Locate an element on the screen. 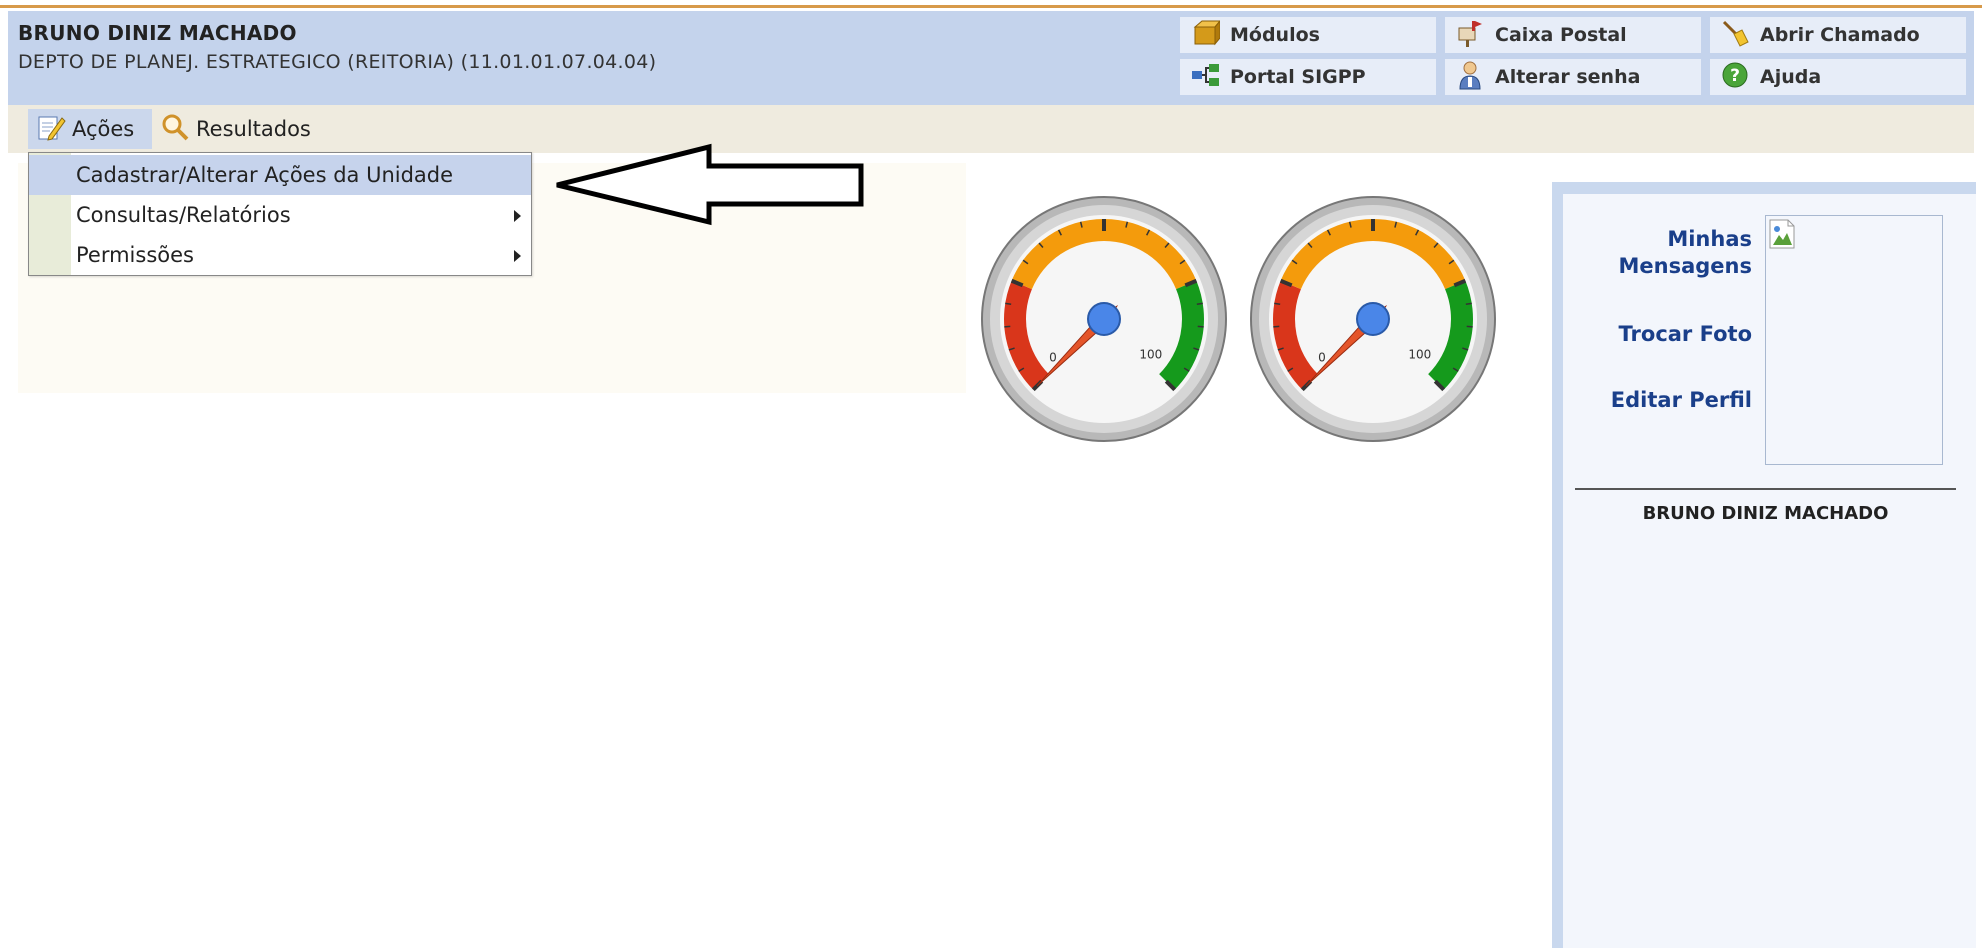 Image resolution: width=1982 pixels, height=948 pixels. link-editar-perfil: Editar Perfil is located at coordinates (1662, 400).